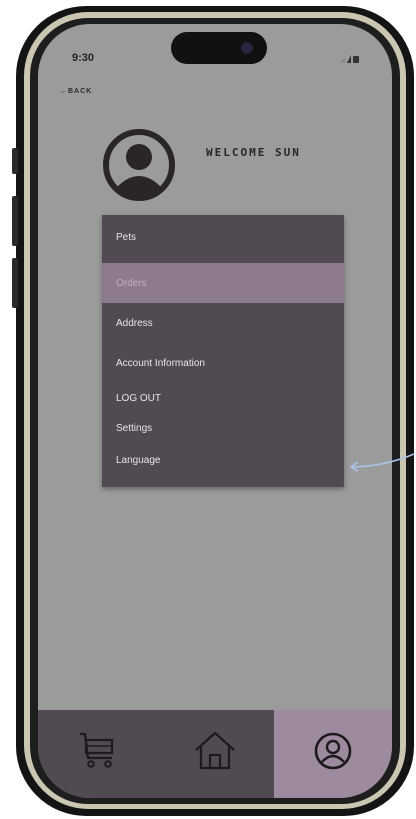 This screenshot has width=416, height=819. I want to click on nav-profile-button, so click(333, 754).